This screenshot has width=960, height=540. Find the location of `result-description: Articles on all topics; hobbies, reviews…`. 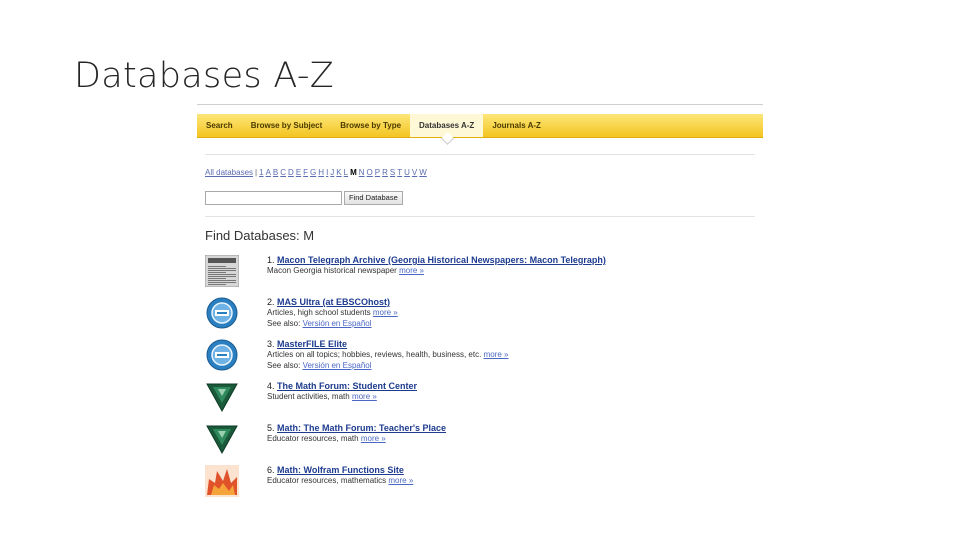

result-description: Articles on all topics; hobbies, reviews… is located at coordinates (387, 354).